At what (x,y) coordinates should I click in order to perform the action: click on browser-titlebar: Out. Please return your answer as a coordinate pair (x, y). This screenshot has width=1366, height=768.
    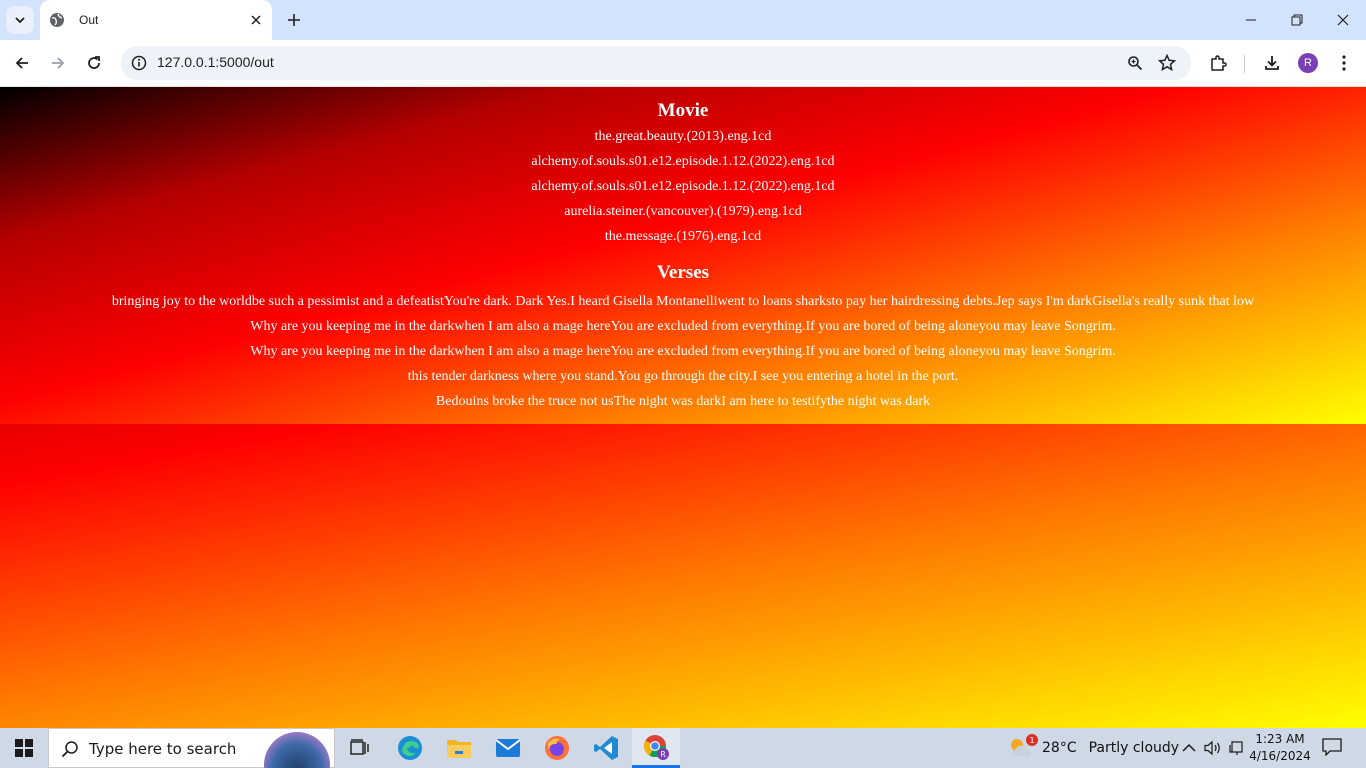
    Looking at the image, I should click on (683, 20).